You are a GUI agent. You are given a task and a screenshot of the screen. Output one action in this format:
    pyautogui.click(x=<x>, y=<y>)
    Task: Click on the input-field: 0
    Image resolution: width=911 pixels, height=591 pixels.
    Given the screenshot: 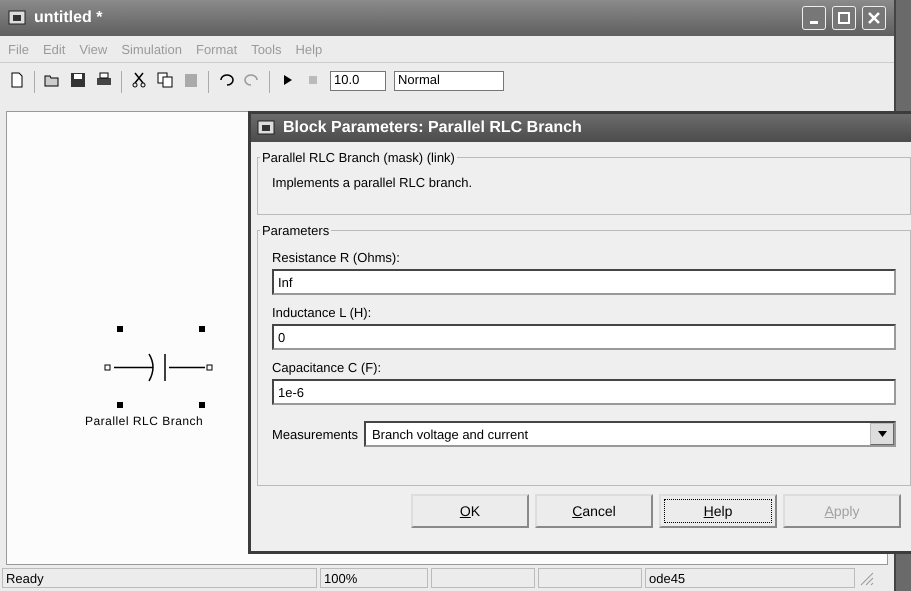 What is the action you would take?
    pyautogui.click(x=584, y=337)
    